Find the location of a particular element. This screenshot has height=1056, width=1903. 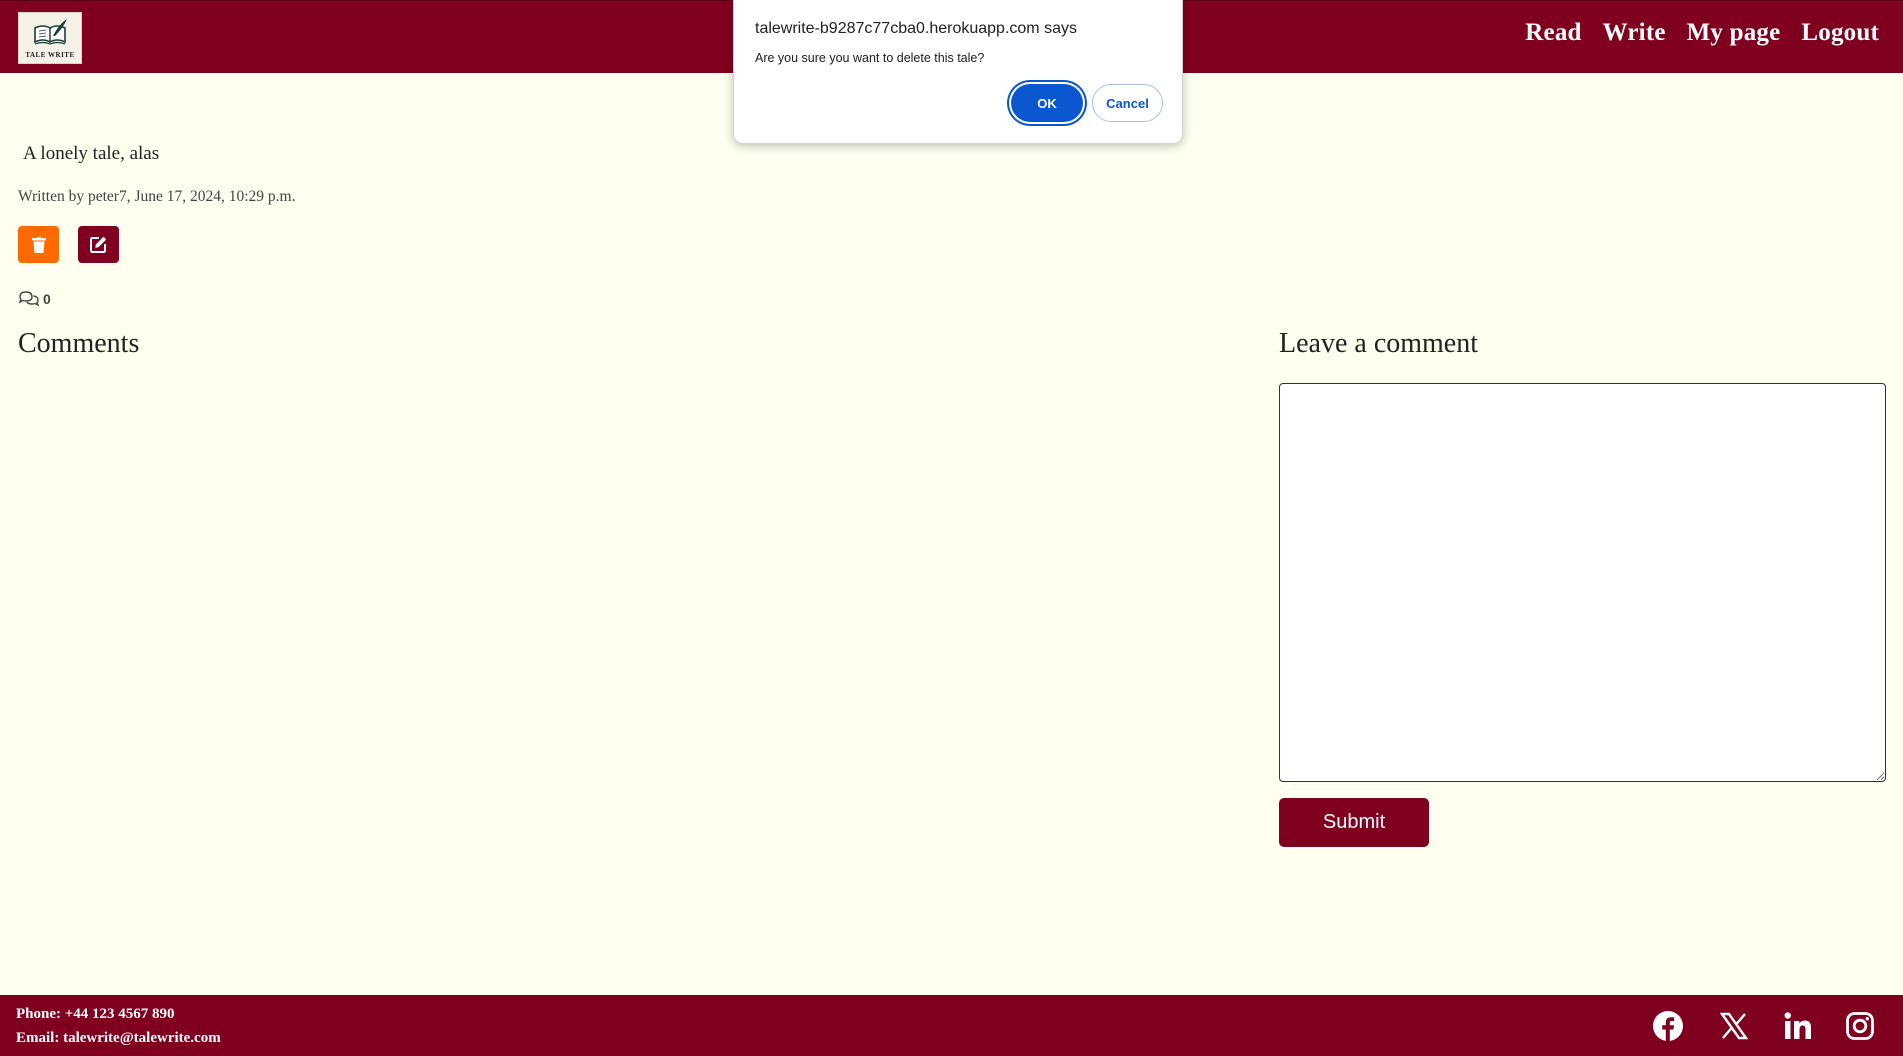

instagram-link is located at coordinates (1860, 1026).